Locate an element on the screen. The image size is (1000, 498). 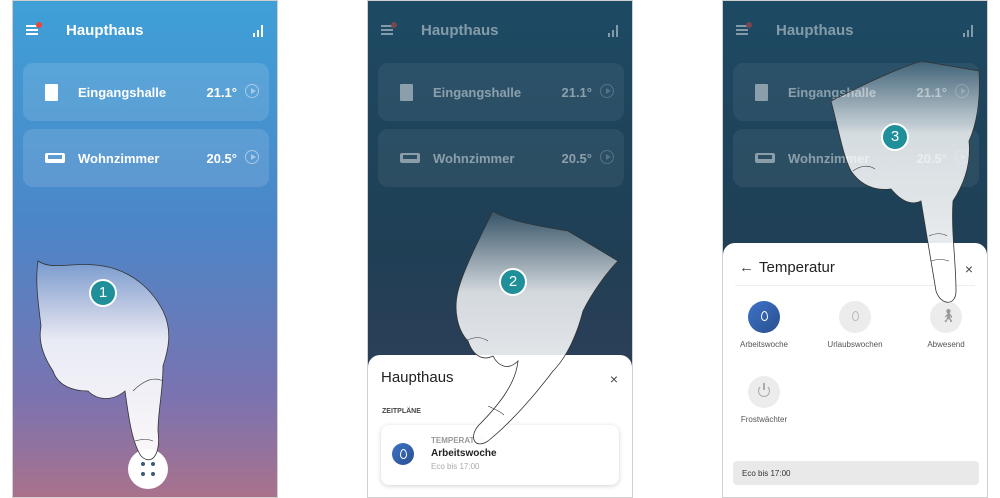
status-bar: Eco bis 17:00 is located at coordinates (856, 473).